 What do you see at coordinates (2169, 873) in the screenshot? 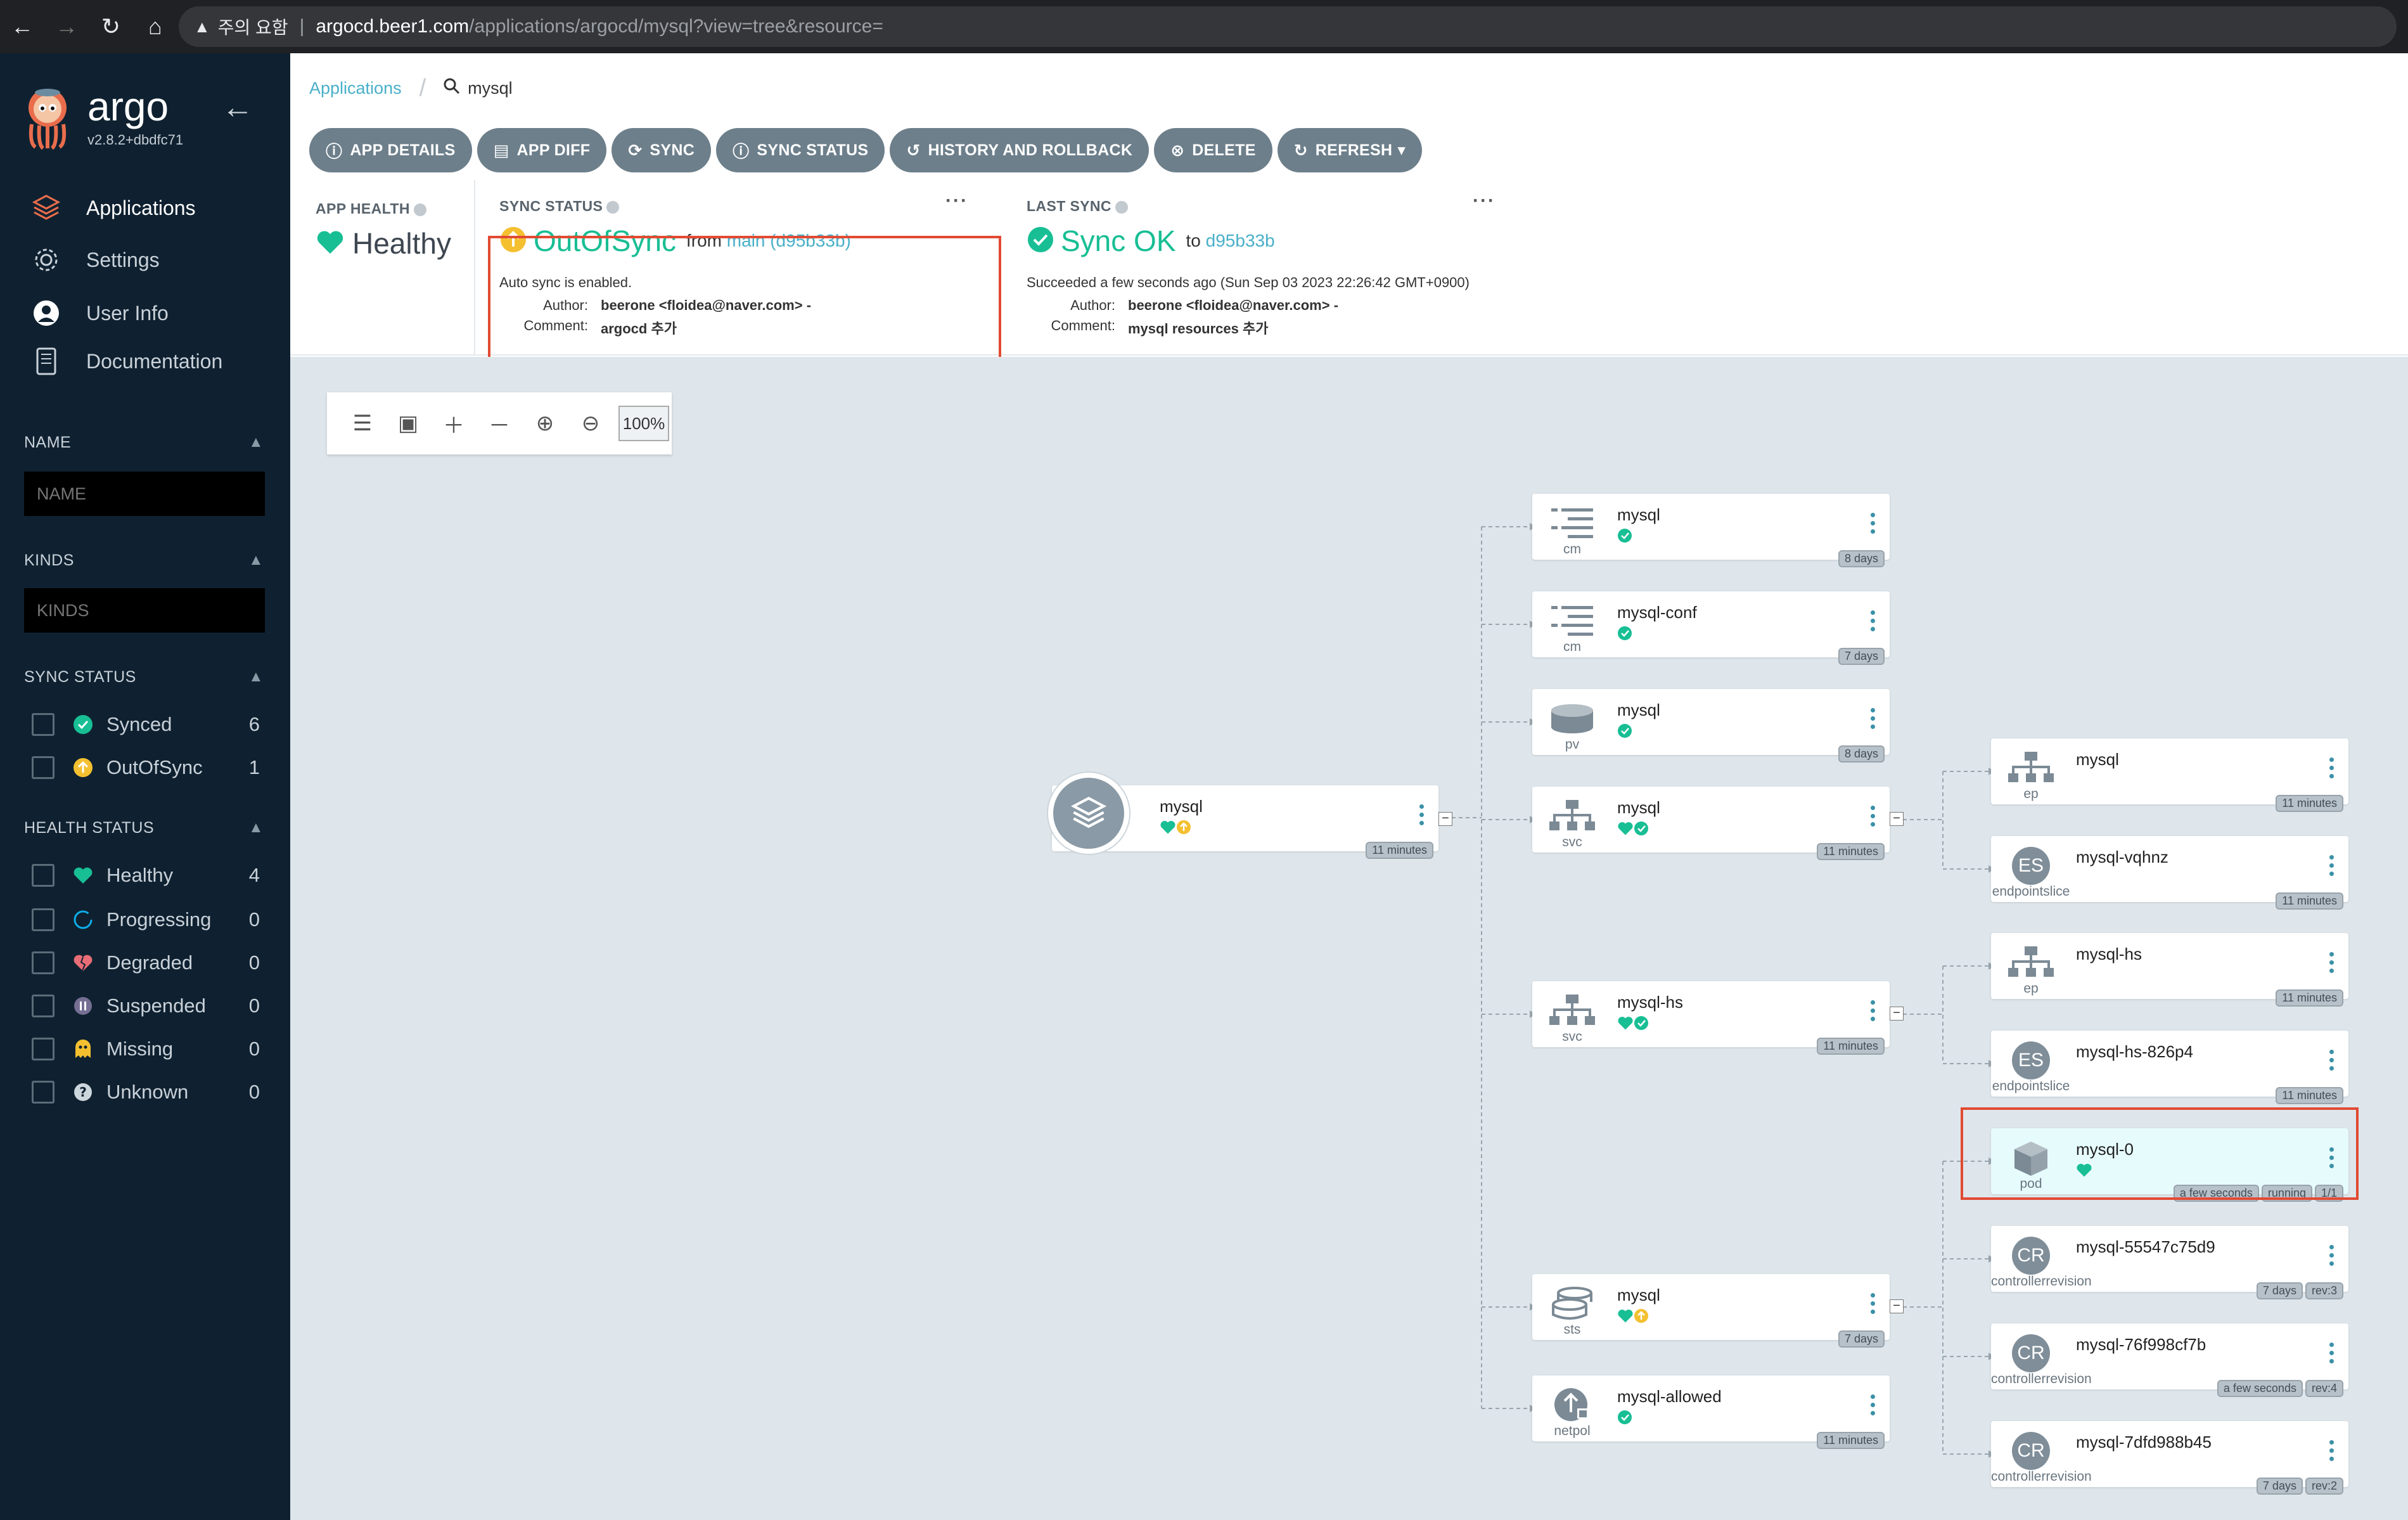
I see `child-node: ES endpointslice mysql-vqhnz 11 minutes` at bounding box center [2169, 873].